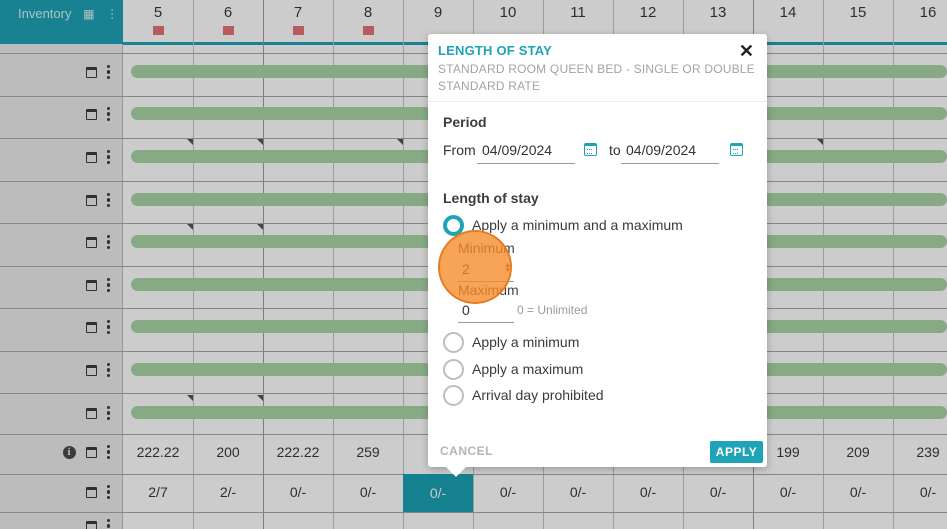 The height and width of the screenshot is (529, 947). Describe the element at coordinates (475, 267) in the screenshot. I see `click-indicator` at that location.